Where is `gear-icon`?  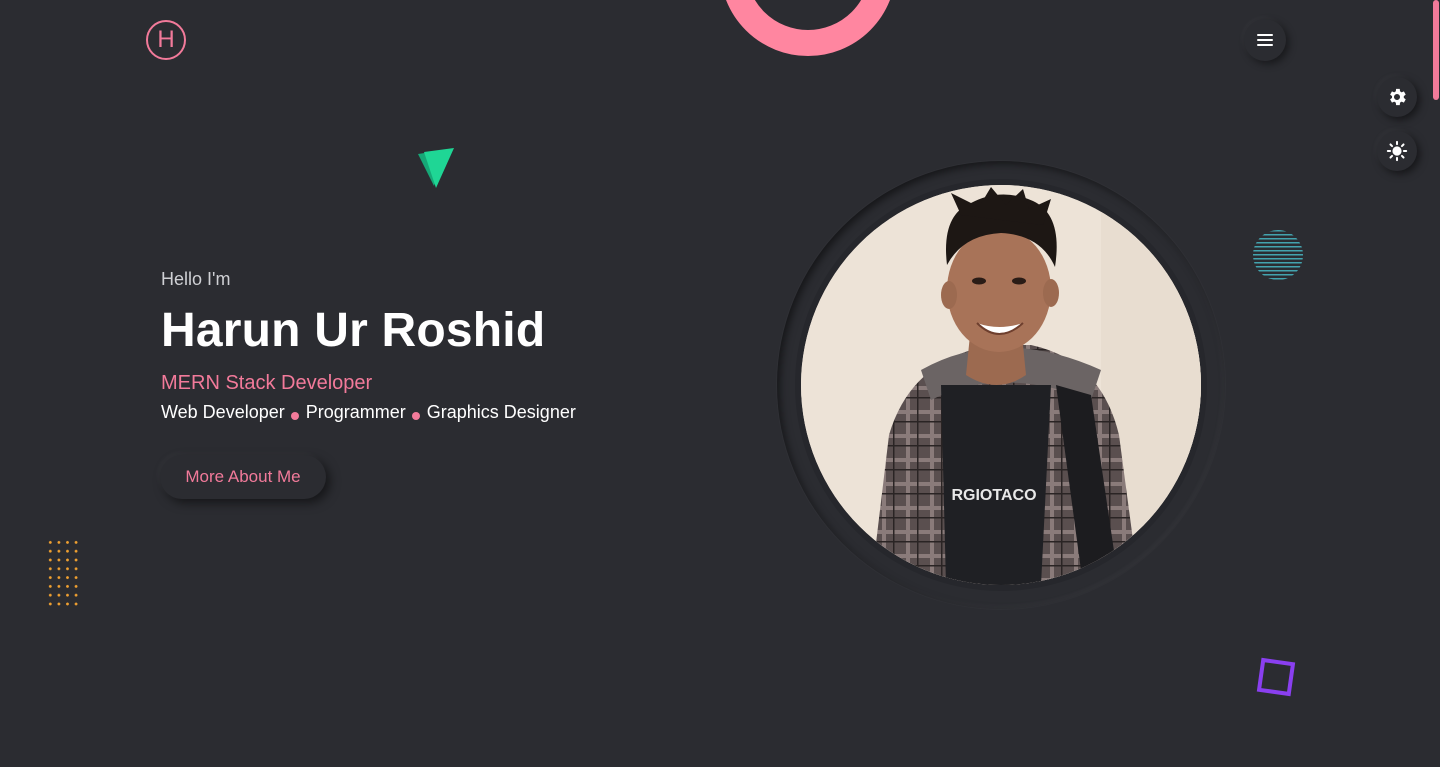 gear-icon is located at coordinates (1398, 97).